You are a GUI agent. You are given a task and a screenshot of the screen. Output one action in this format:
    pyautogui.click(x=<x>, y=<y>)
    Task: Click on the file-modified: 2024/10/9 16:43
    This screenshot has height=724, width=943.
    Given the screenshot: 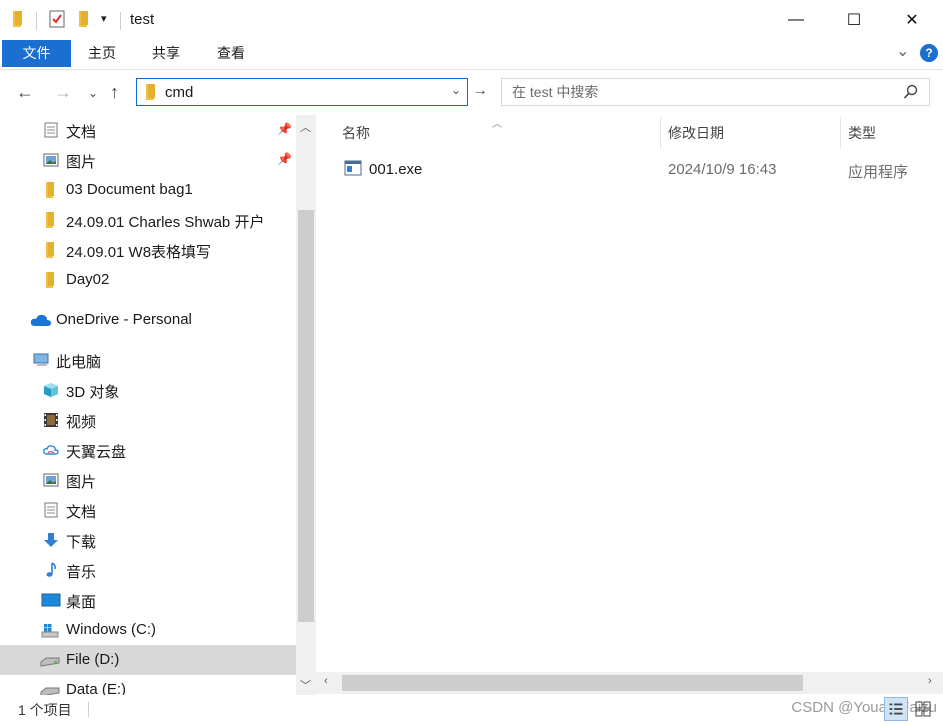 What is the action you would take?
    pyautogui.click(x=722, y=169)
    